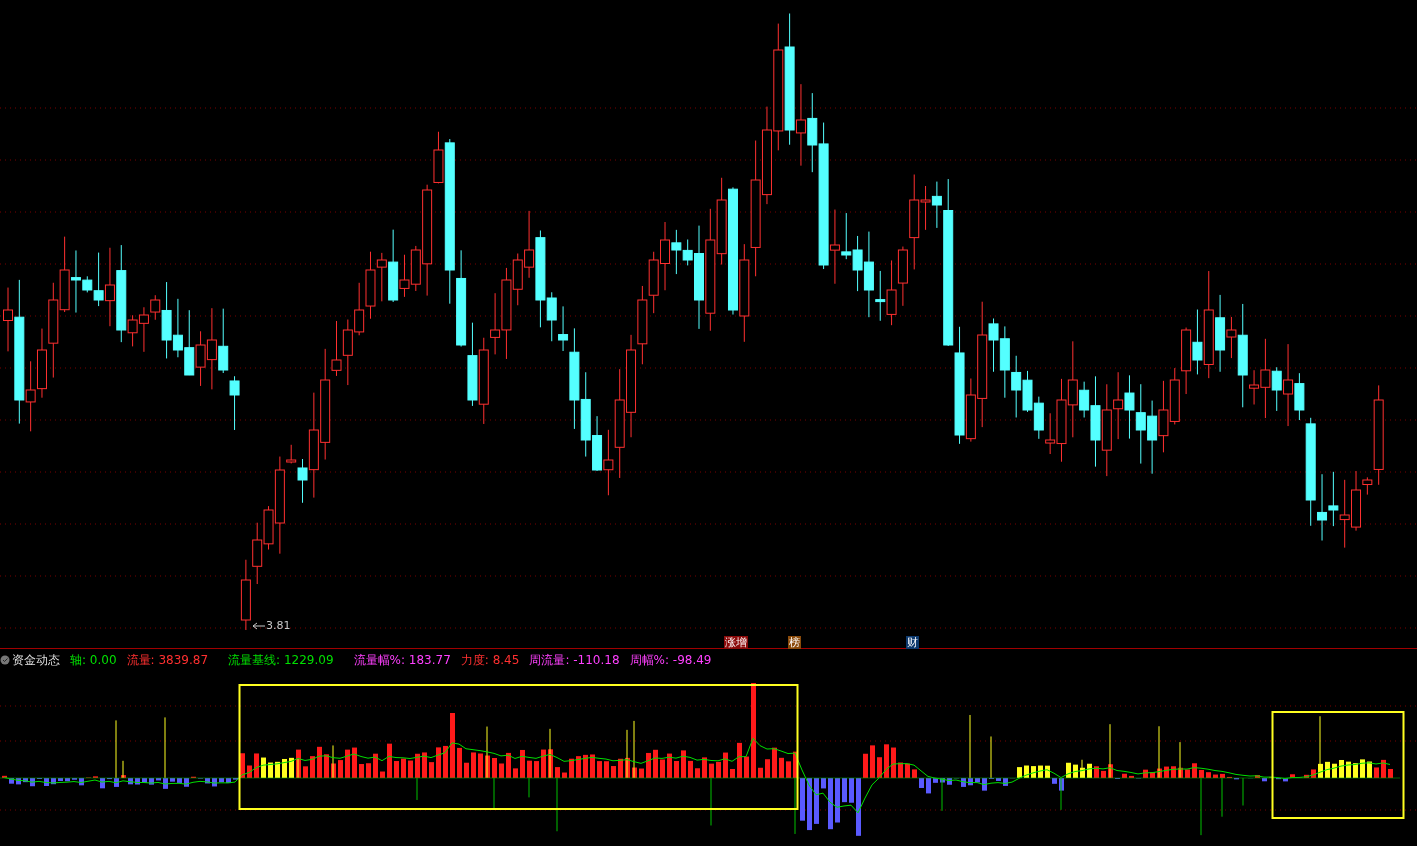 The height and width of the screenshot is (846, 1417). I want to click on indicator-value: 力度: 8.45, so click(490, 660).